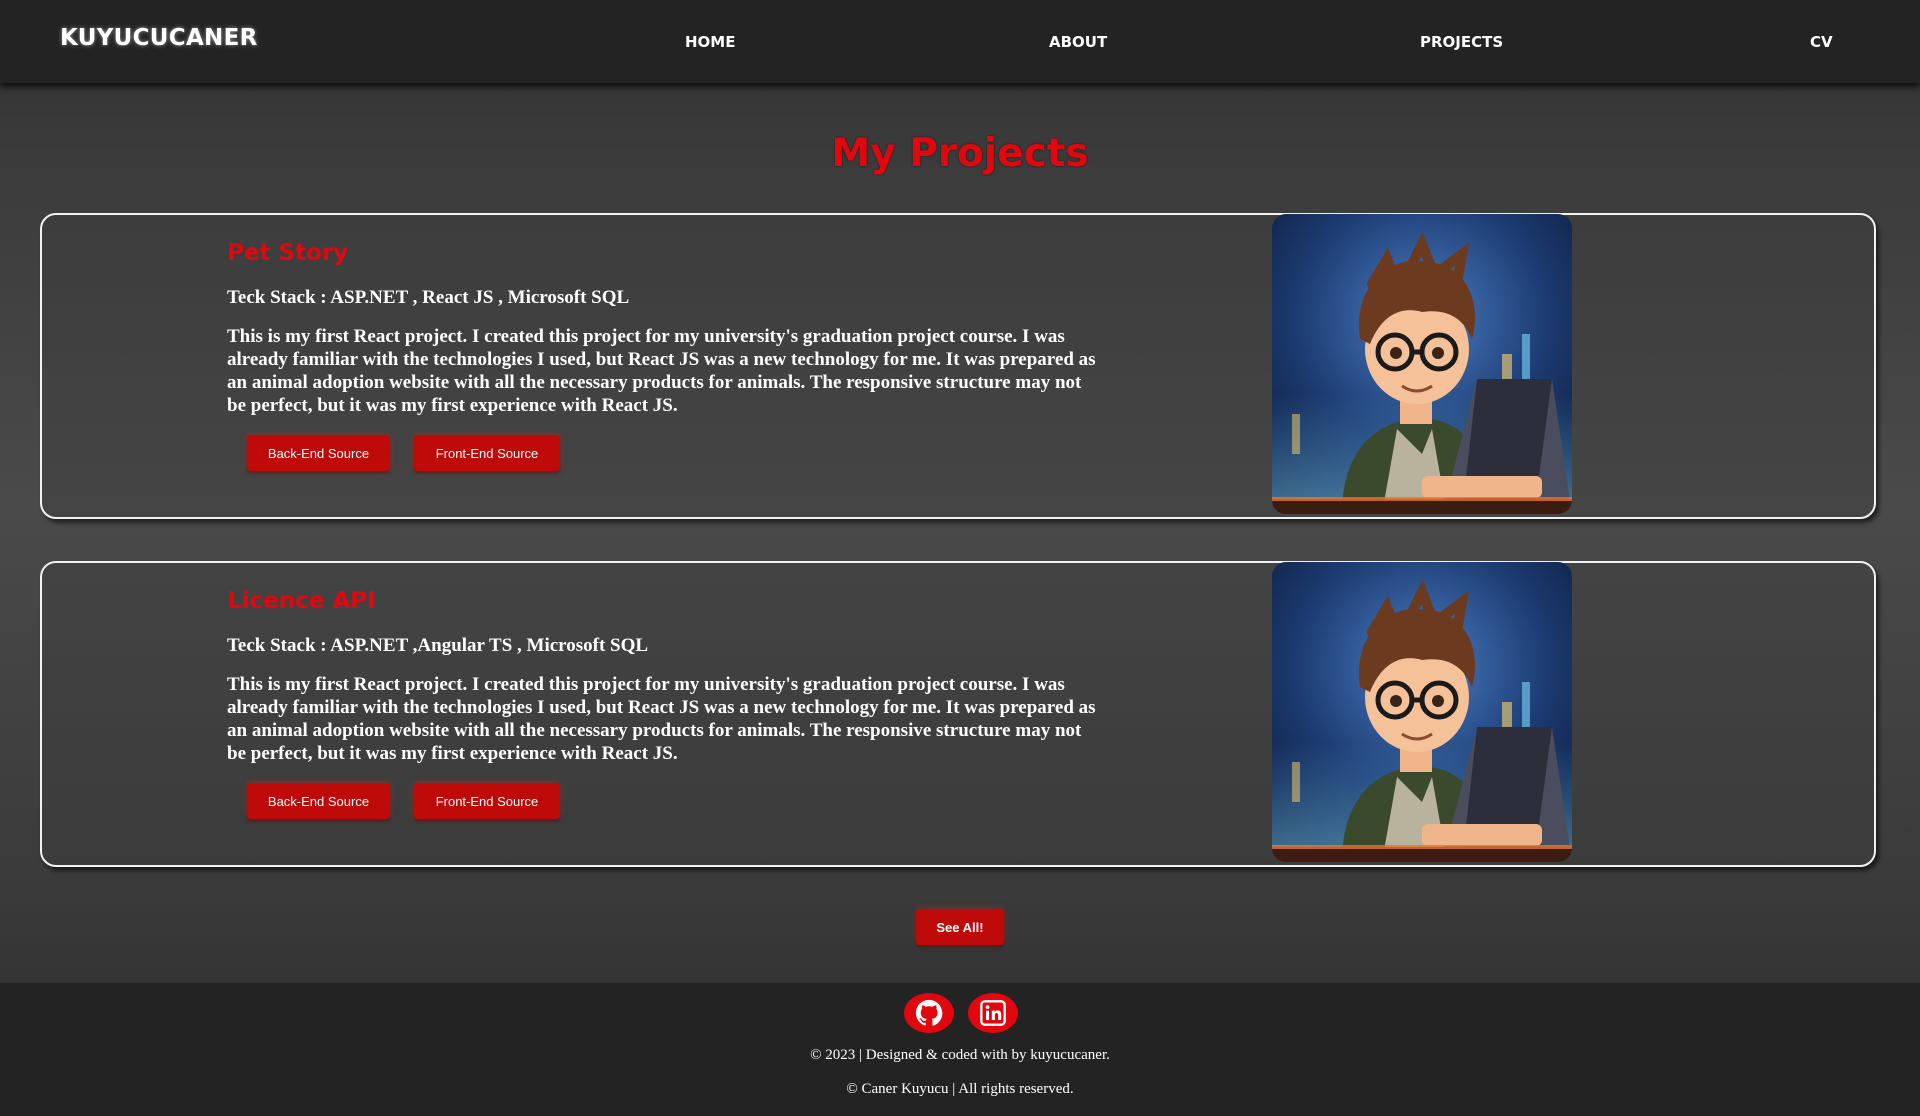 Image resolution: width=1920 pixels, height=1116 pixels. I want to click on project-title: Licence API, so click(301, 601).